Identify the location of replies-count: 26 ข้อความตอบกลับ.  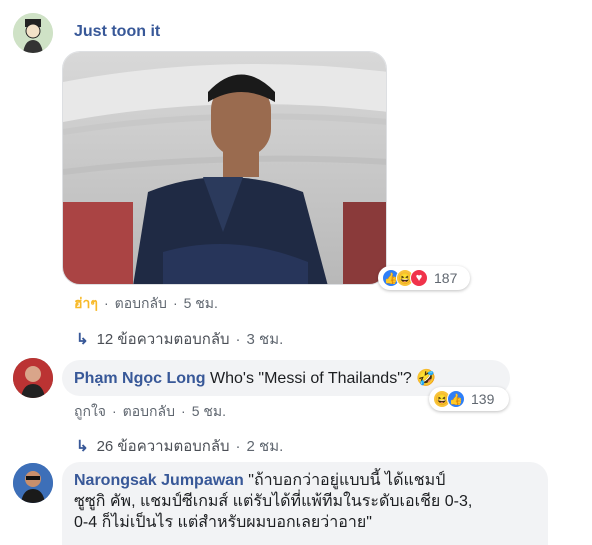
(163, 446).